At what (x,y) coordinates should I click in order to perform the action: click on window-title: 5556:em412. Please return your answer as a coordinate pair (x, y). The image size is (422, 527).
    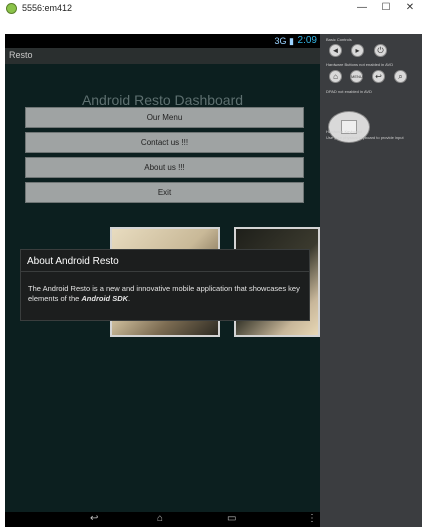
    Looking at the image, I should click on (47, 8).